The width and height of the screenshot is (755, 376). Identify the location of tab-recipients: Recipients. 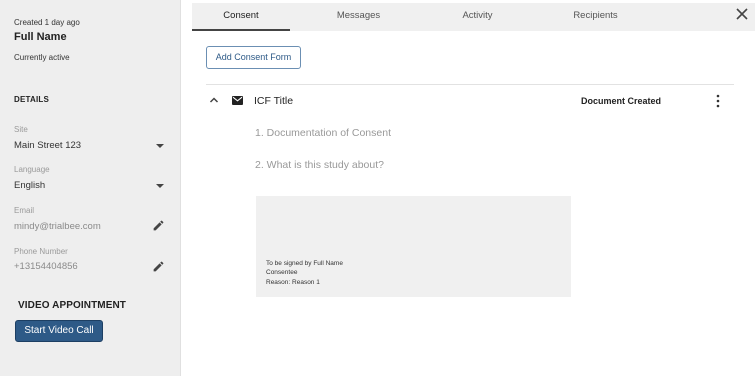
(595, 17).